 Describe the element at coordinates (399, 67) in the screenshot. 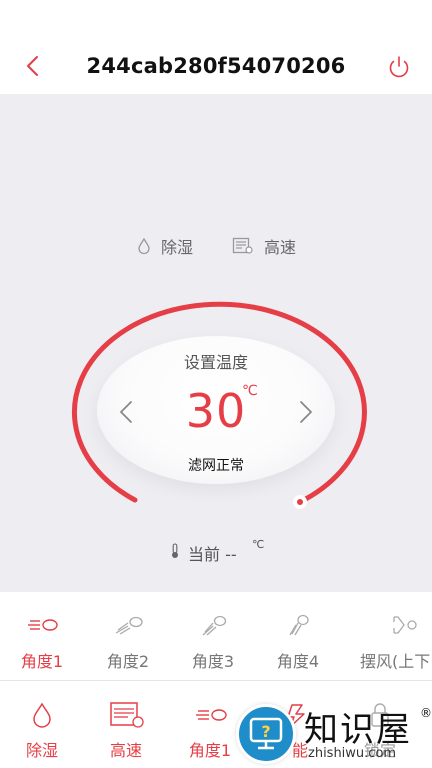

I see `power-icon` at that location.